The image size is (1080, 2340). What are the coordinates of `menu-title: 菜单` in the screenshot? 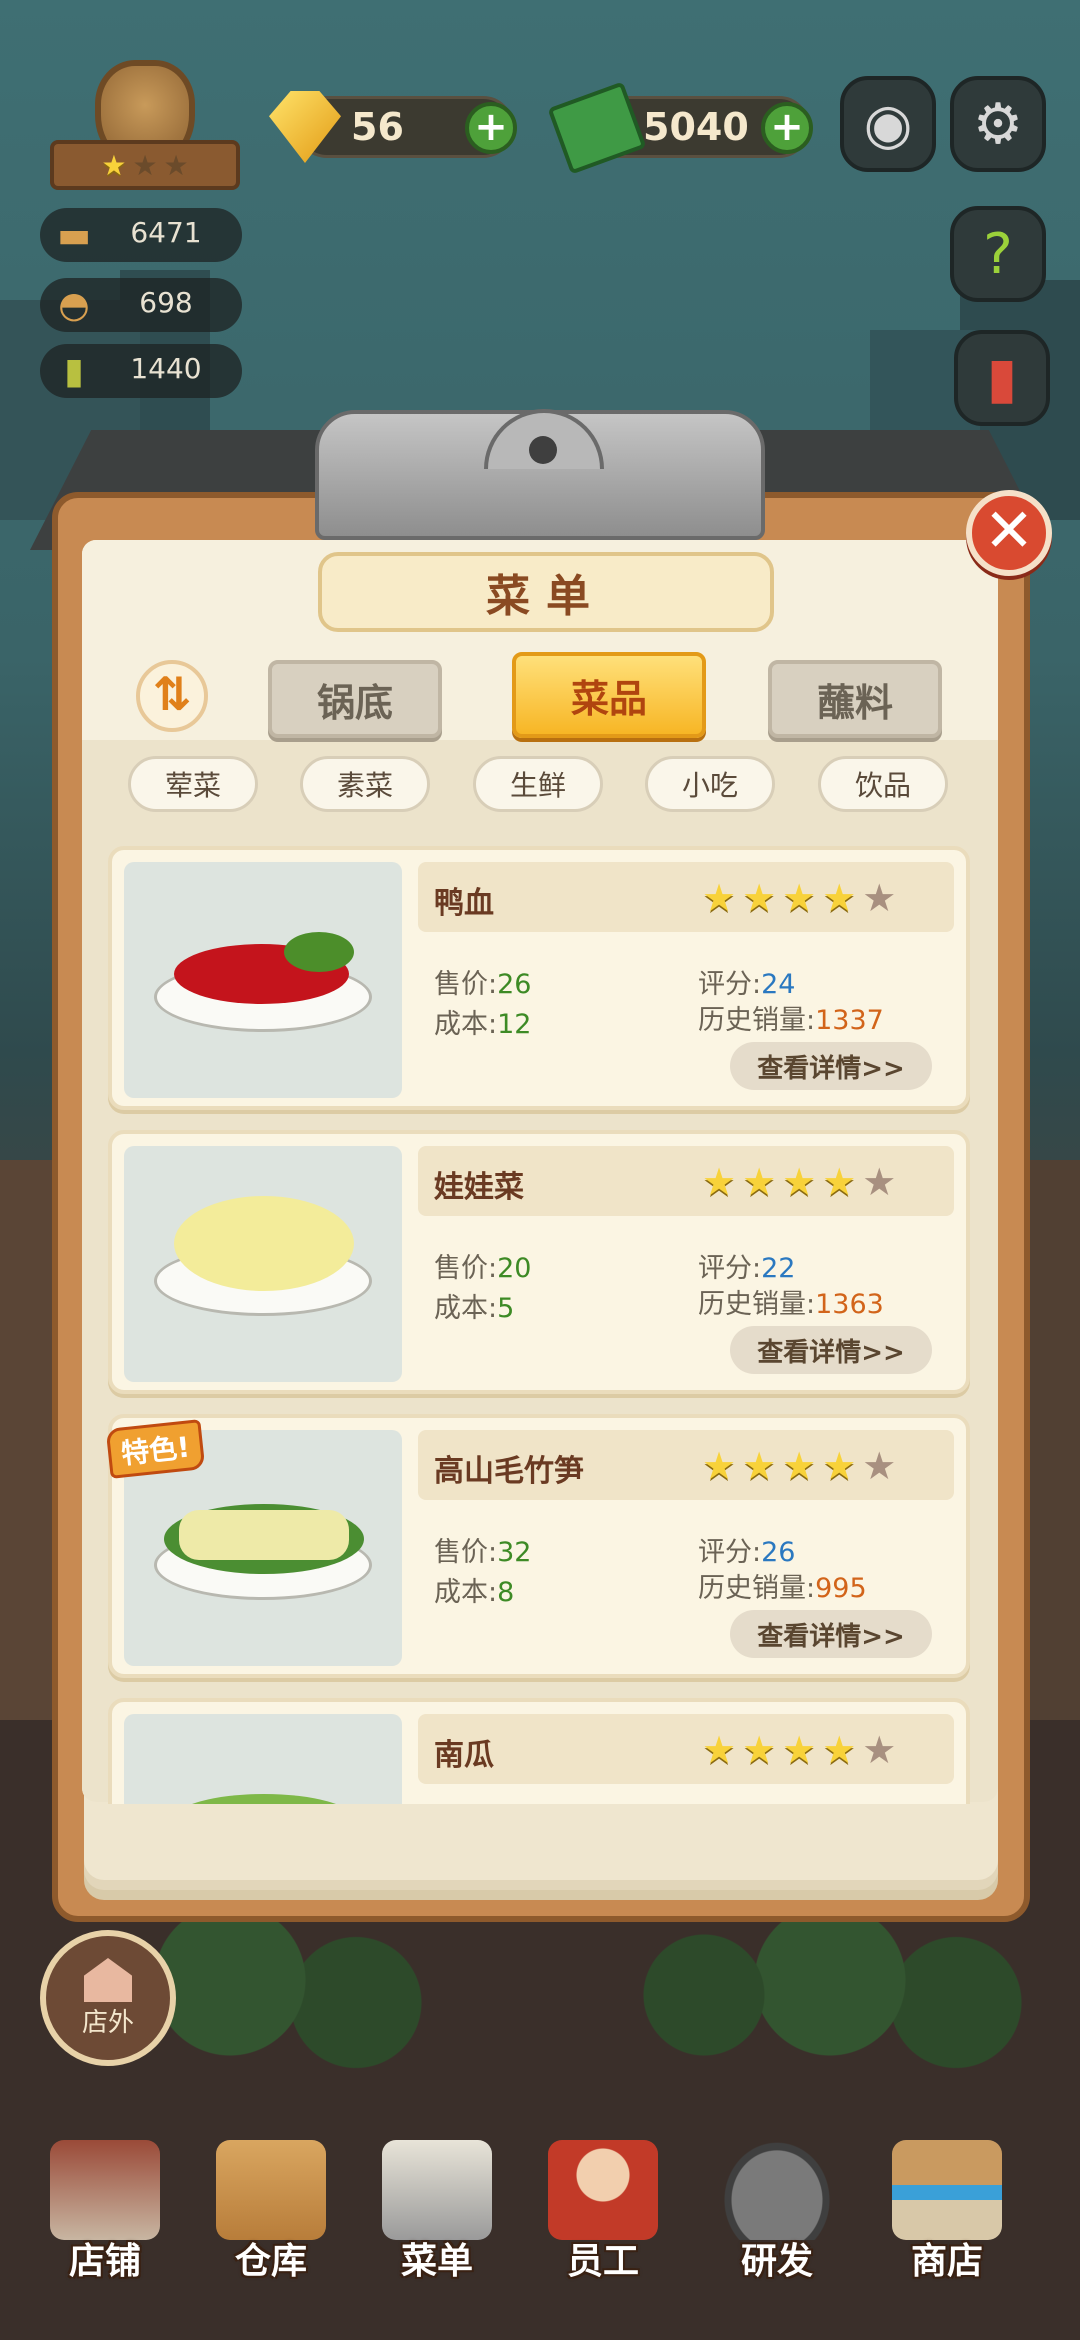 It's located at (546, 592).